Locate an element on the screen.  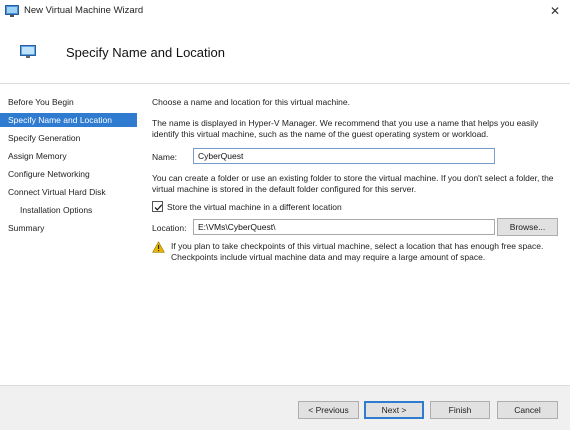
page-title: Specify Name and Location is located at coordinates (145, 52).